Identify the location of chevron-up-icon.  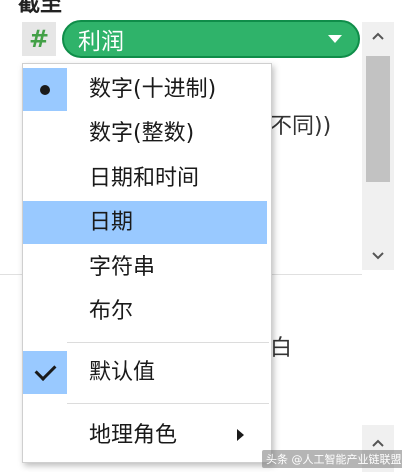
(378, 36).